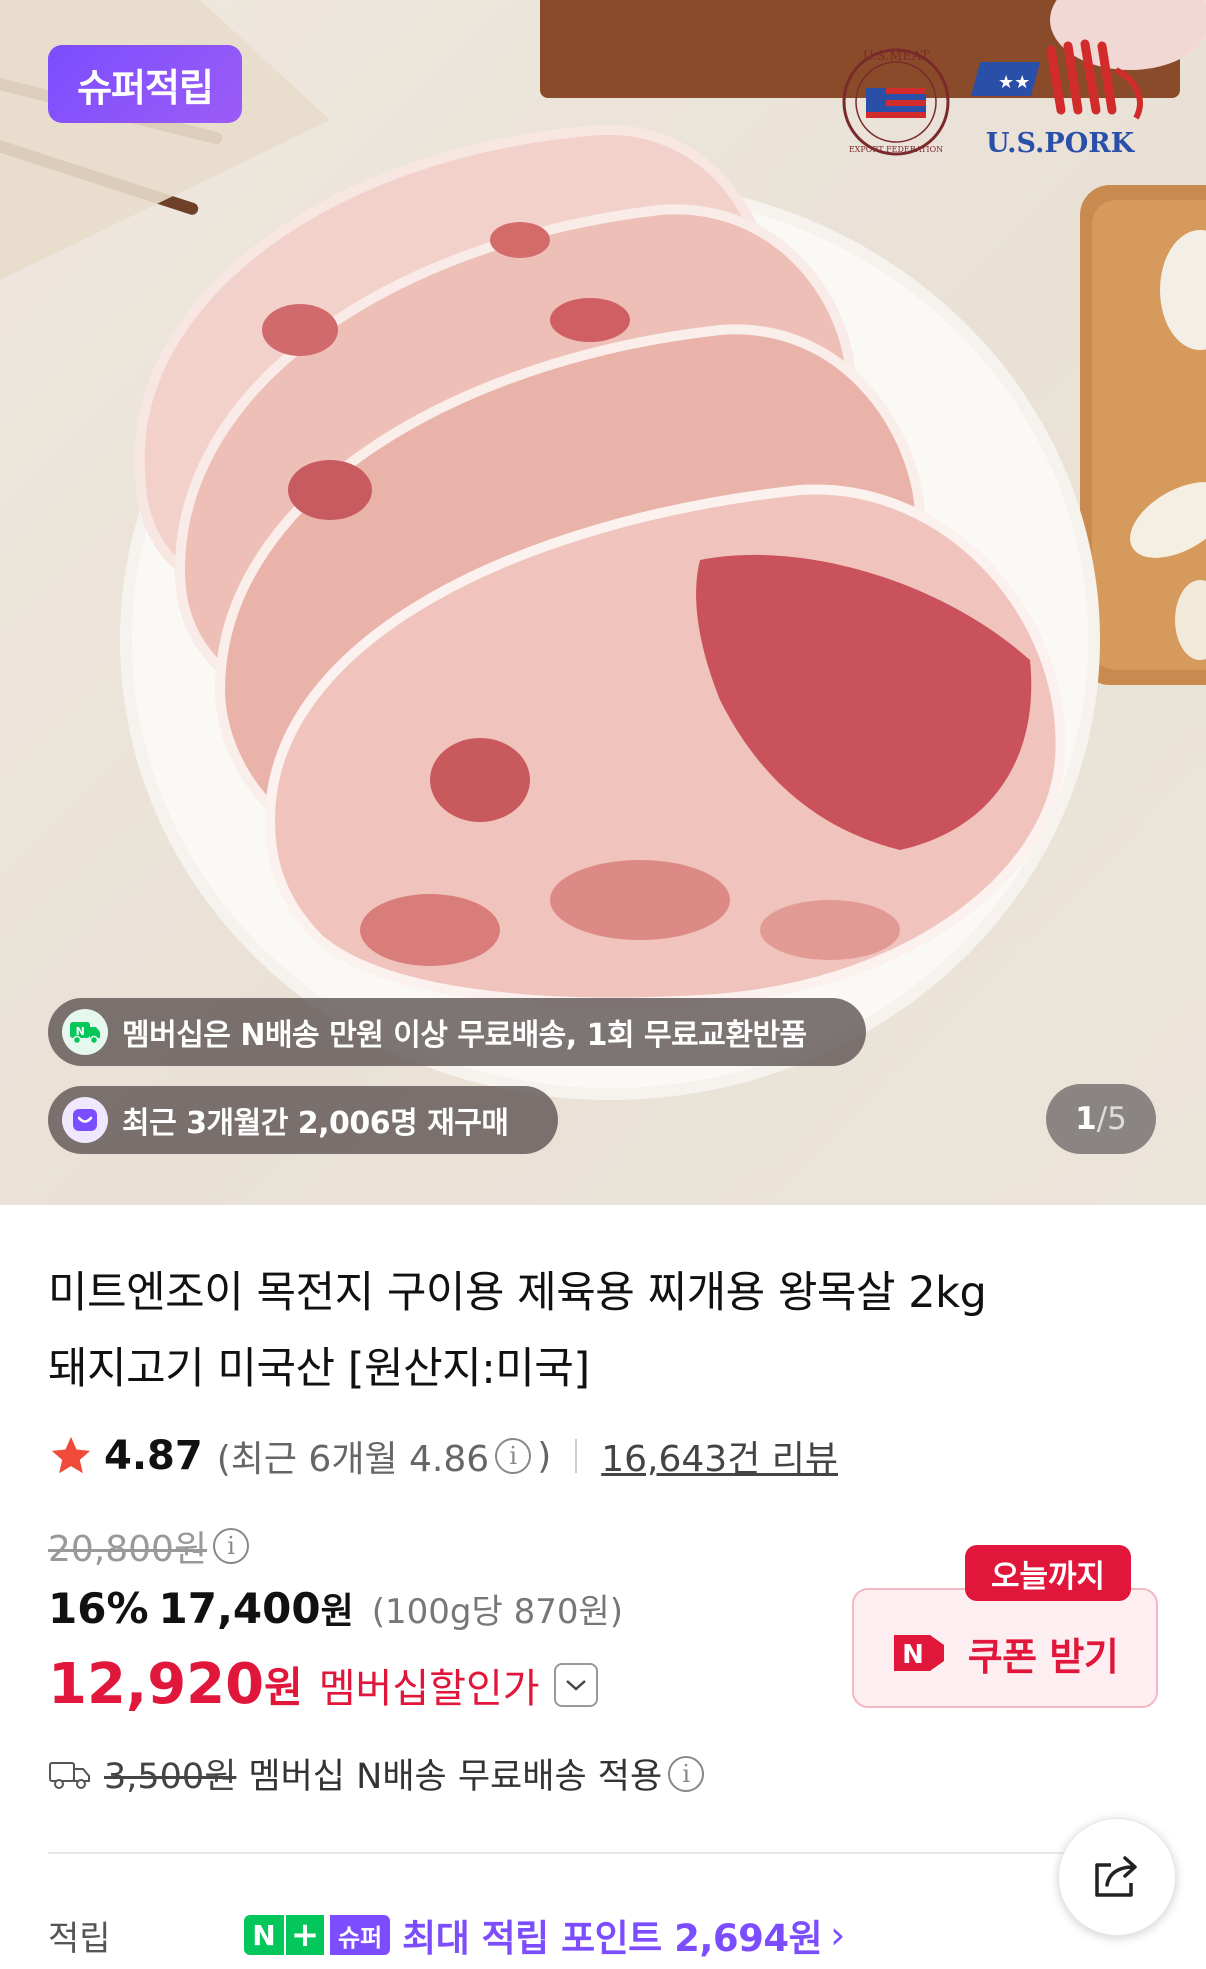 This screenshot has height=1969, width=1206. Describe the element at coordinates (455, 1777) in the screenshot. I see `shipping-text: 멤버십 N배송 무료배송 적용` at that location.